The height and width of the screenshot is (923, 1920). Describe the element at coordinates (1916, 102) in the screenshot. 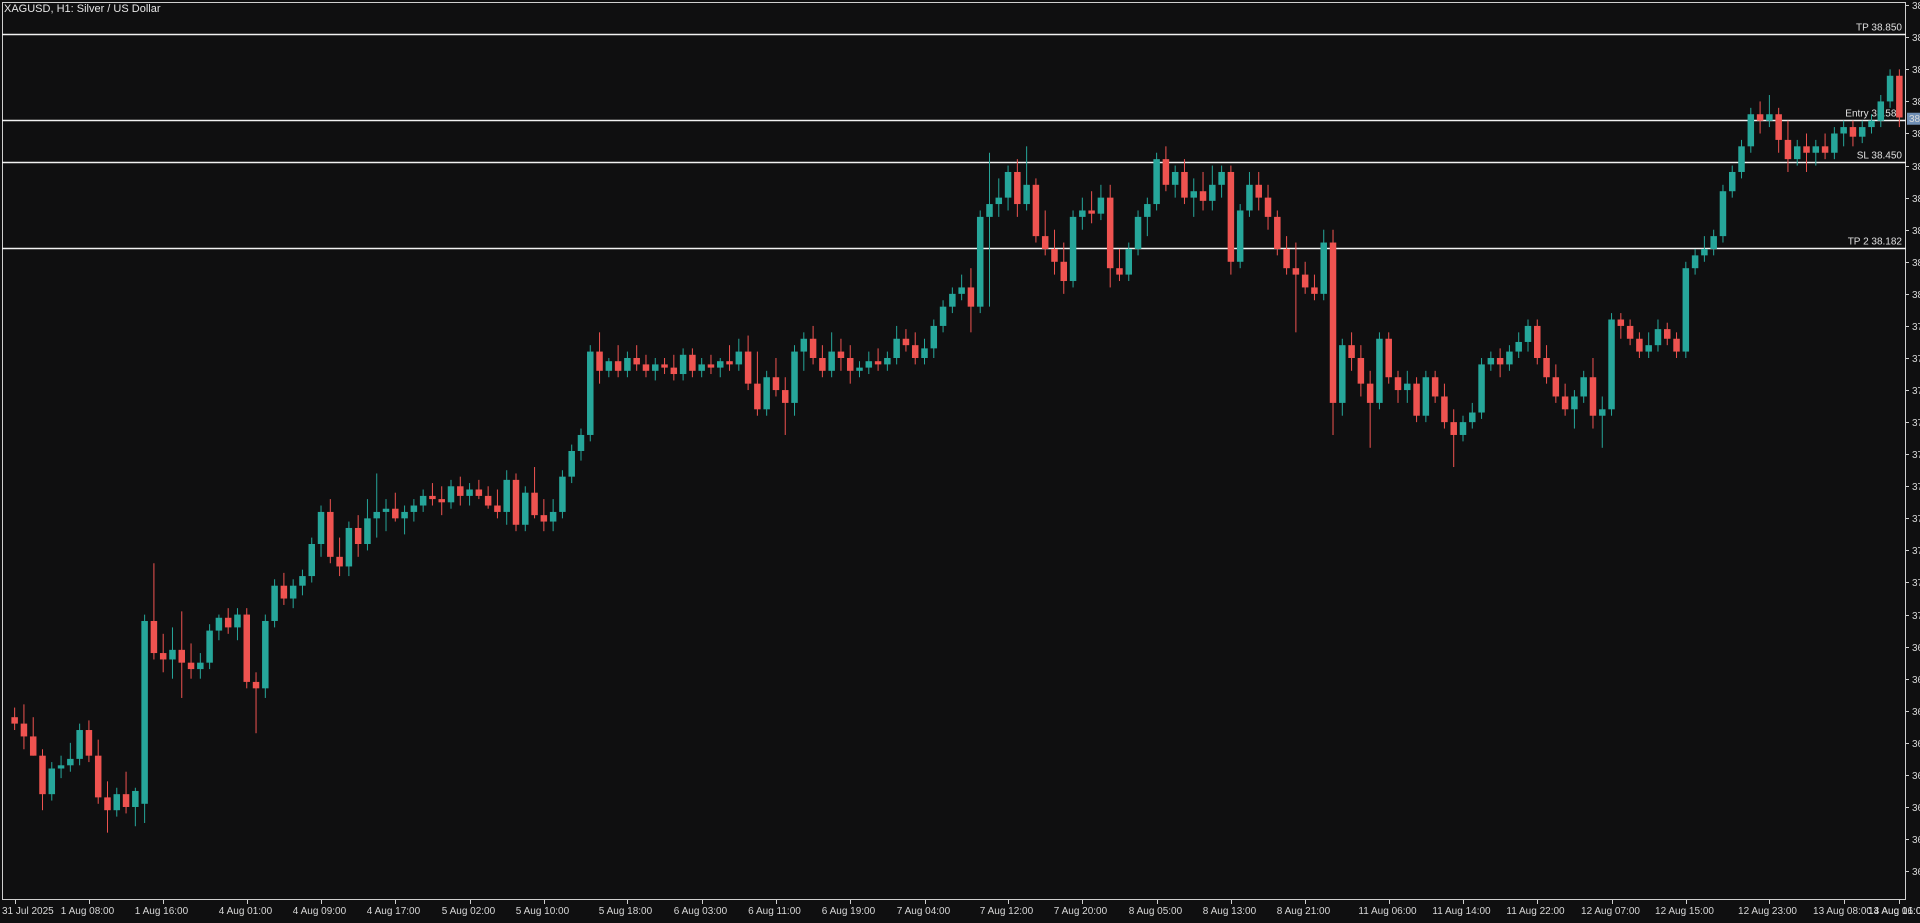

I see `y-tick-label: 38.640` at that location.